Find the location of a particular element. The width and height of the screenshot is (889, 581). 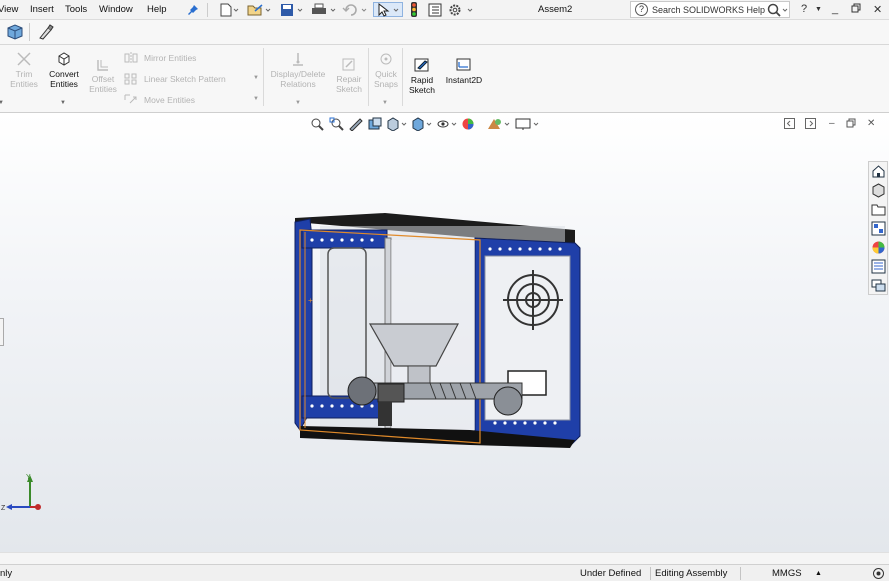

assembly-model: + is located at coordinates (436, 330).